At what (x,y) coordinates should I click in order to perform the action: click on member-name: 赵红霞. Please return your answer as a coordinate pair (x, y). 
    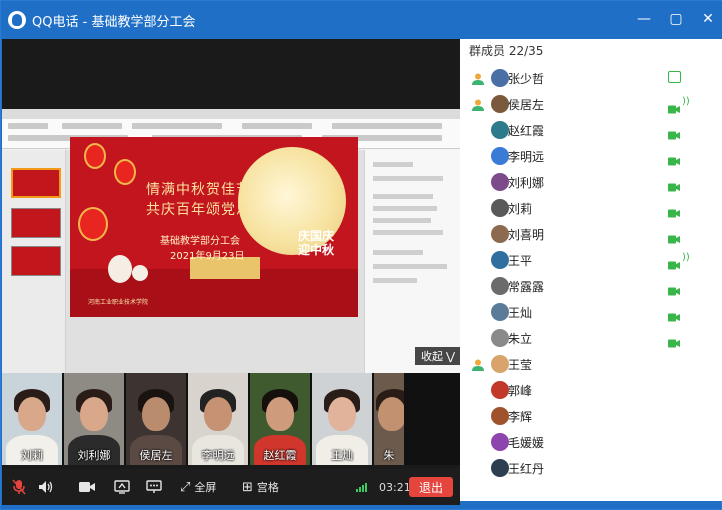
    Looking at the image, I should click on (526, 131).